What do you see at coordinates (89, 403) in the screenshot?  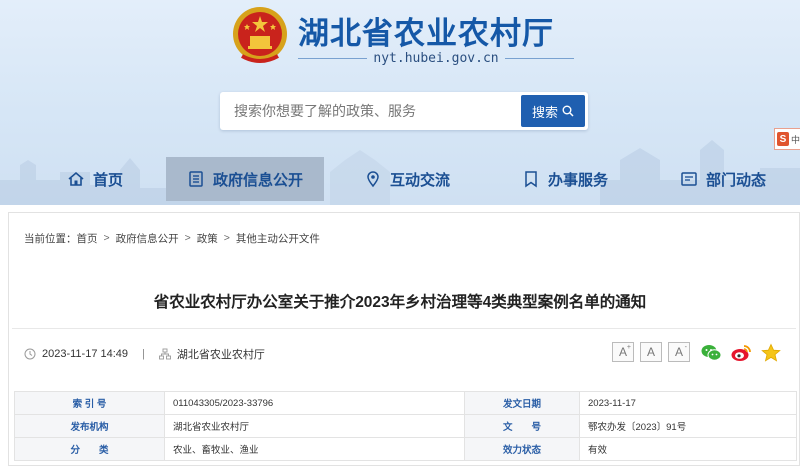 I see `info-label: 索 引 号` at bounding box center [89, 403].